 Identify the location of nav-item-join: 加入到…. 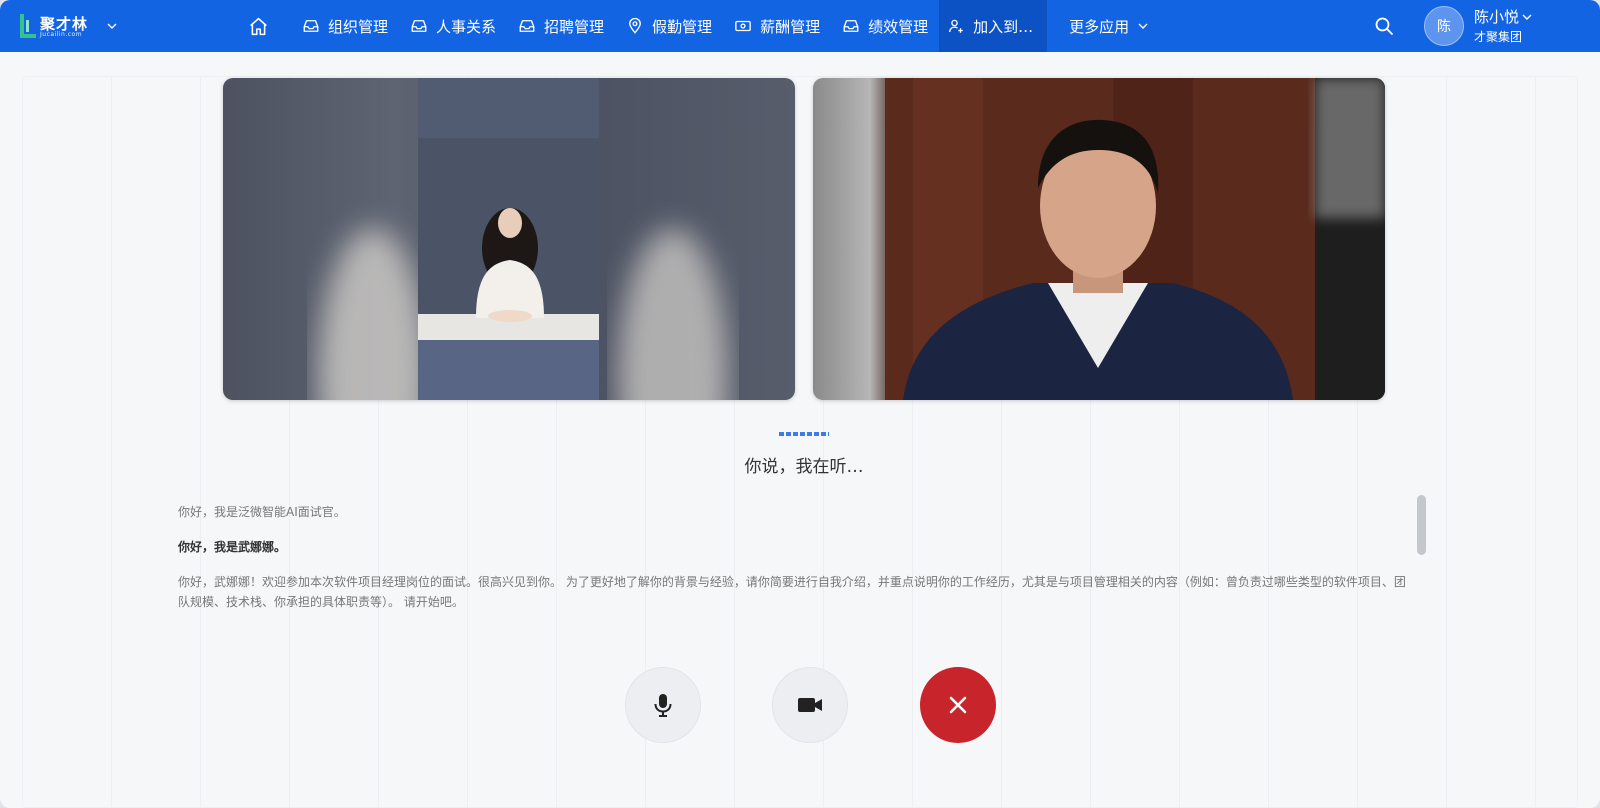
(993, 26).